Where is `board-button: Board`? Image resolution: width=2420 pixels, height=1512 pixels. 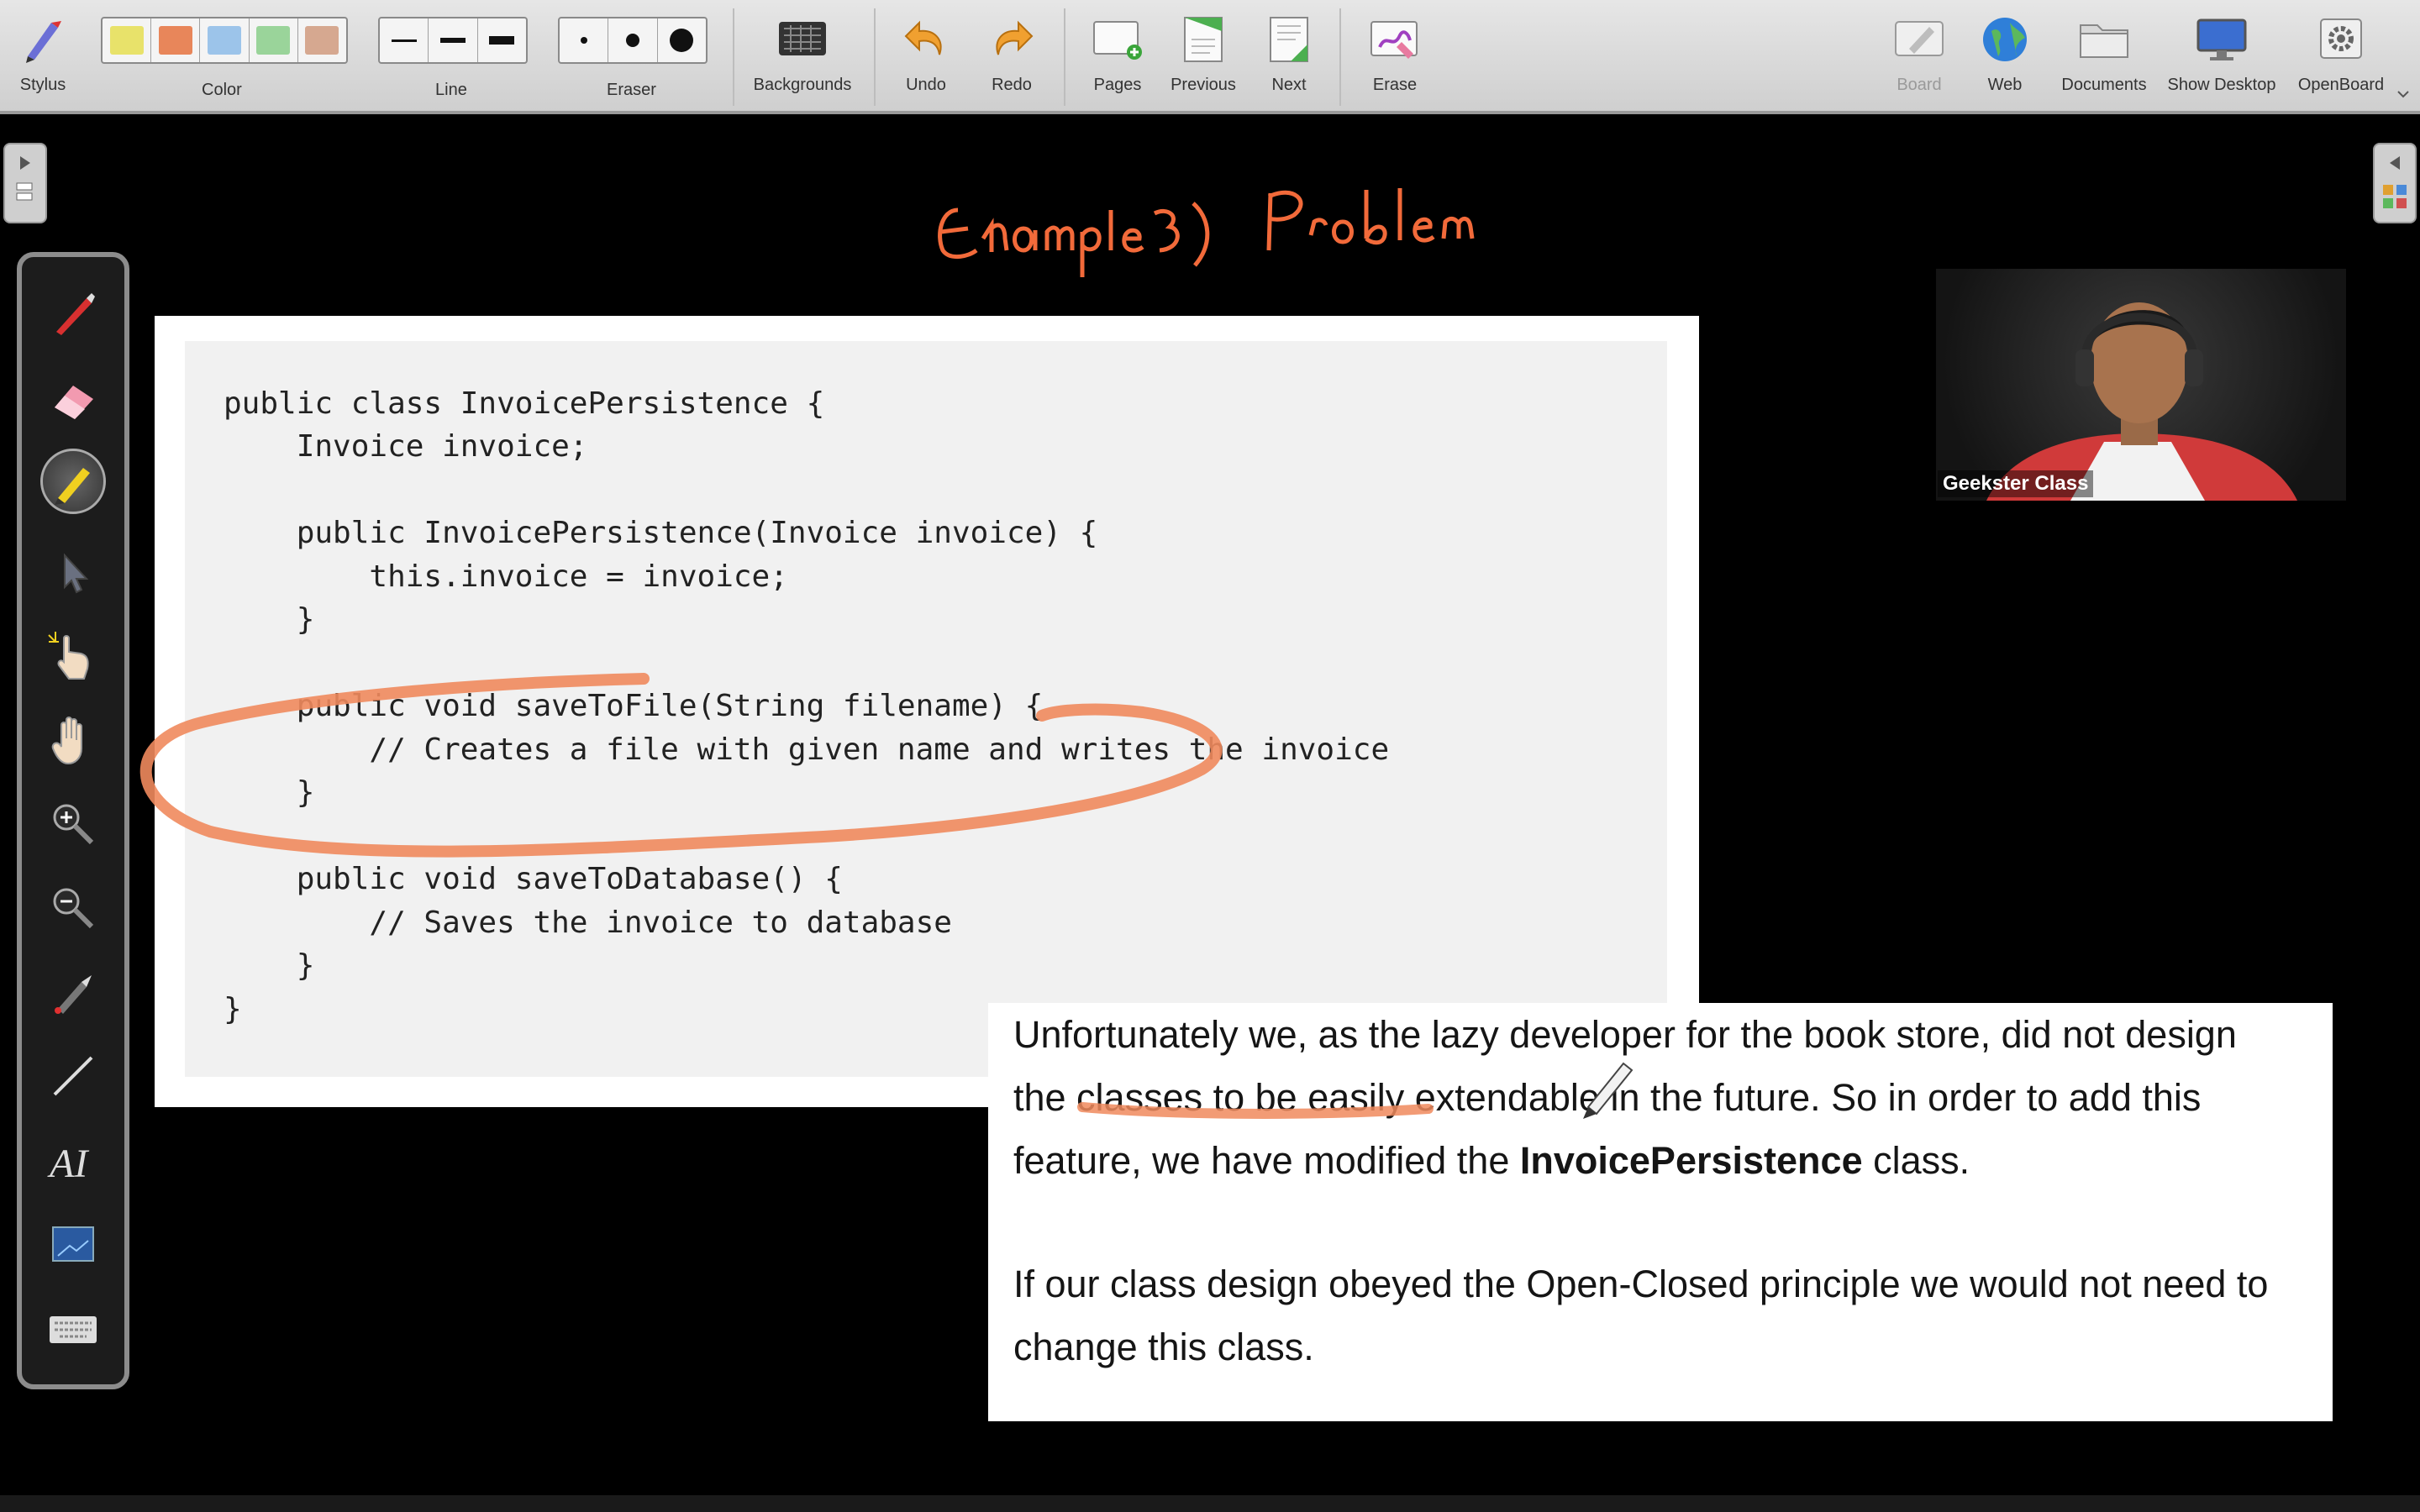
board-button: Board is located at coordinates (1920, 57).